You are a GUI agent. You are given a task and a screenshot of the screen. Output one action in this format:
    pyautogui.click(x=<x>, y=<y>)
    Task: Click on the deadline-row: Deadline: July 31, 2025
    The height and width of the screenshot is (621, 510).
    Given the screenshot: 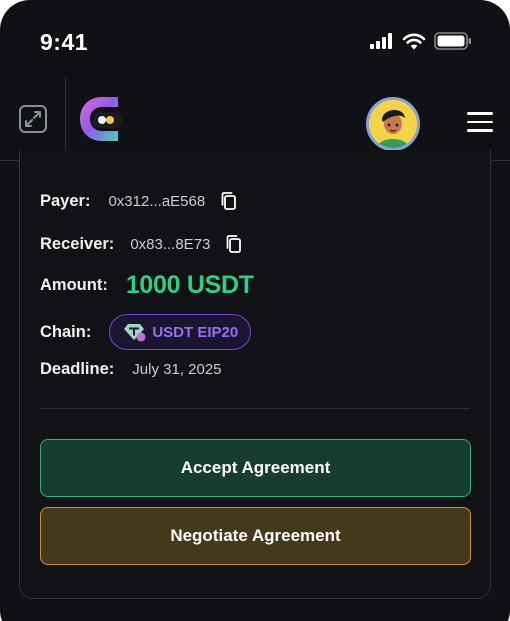 What is the action you would take?
    pyautogui.click(x=131, y=369)
    